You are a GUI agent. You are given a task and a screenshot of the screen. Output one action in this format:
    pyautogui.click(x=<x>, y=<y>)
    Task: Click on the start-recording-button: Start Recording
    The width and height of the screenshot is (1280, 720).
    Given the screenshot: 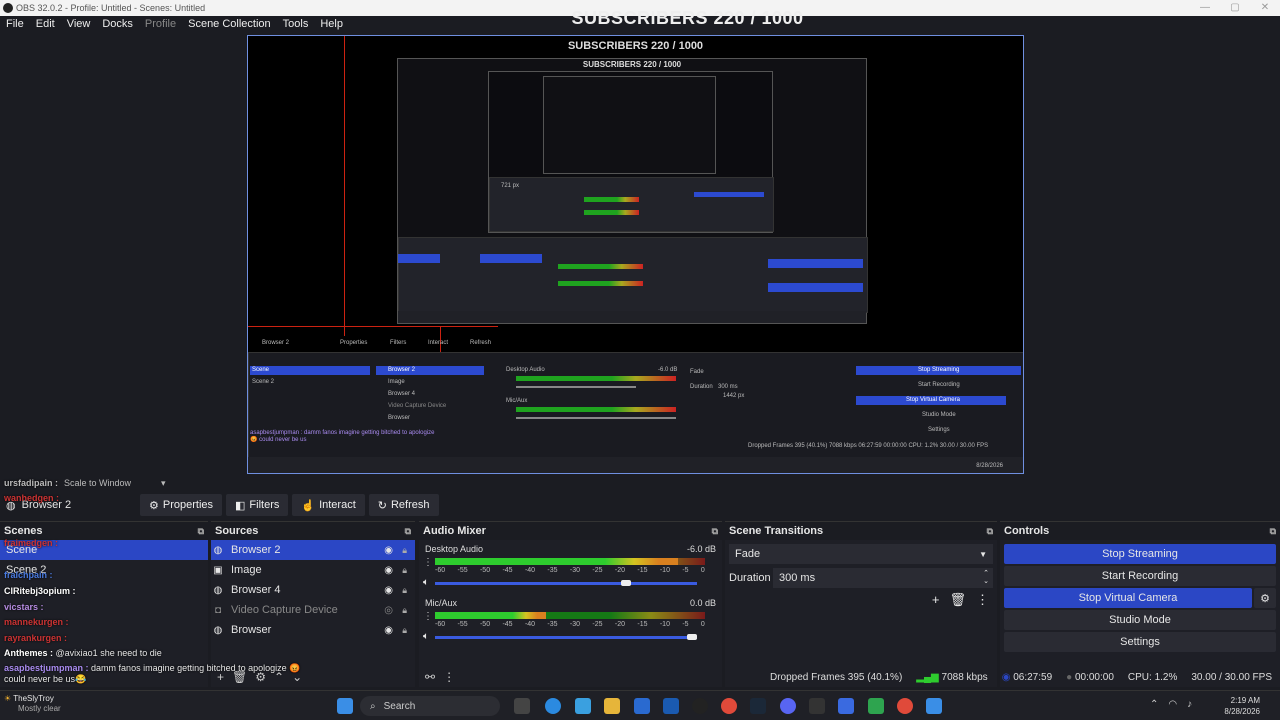 What is the action you would take?
    pyautogui.click(x=1140, y=576)
    